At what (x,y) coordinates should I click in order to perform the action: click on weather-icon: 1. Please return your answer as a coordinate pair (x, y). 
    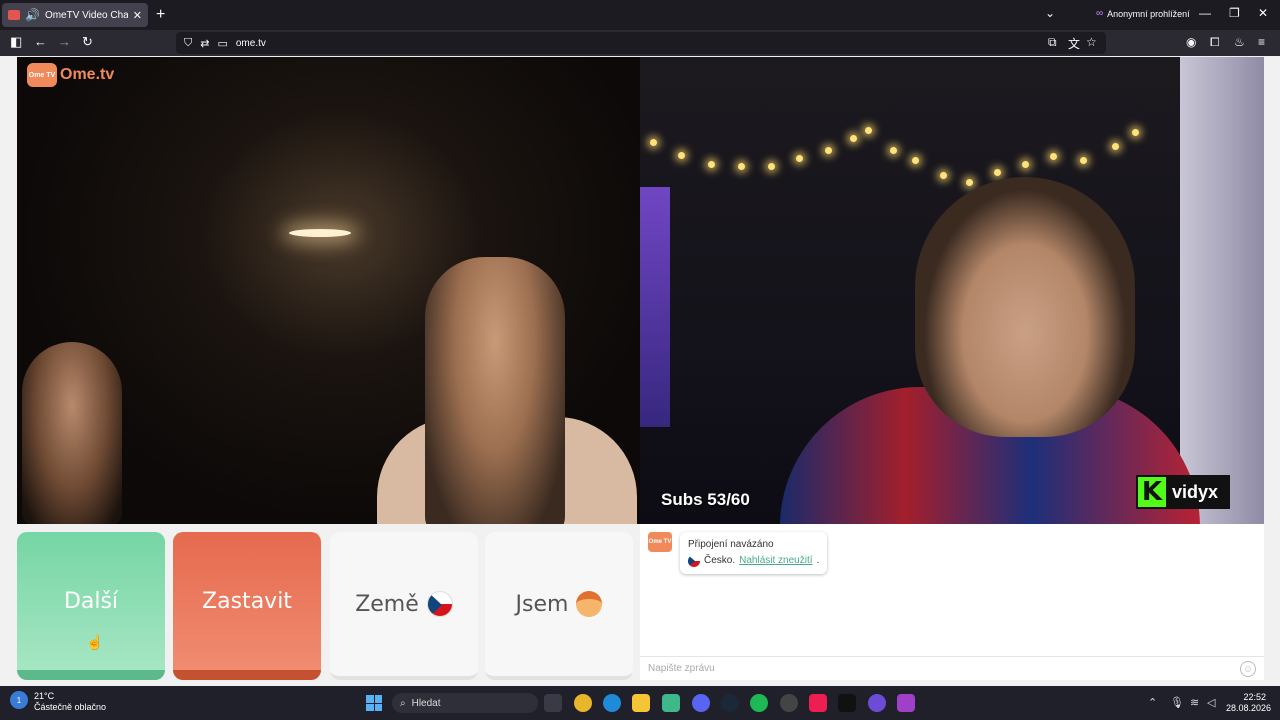
    Looking at the image, I should click on (19, 700).